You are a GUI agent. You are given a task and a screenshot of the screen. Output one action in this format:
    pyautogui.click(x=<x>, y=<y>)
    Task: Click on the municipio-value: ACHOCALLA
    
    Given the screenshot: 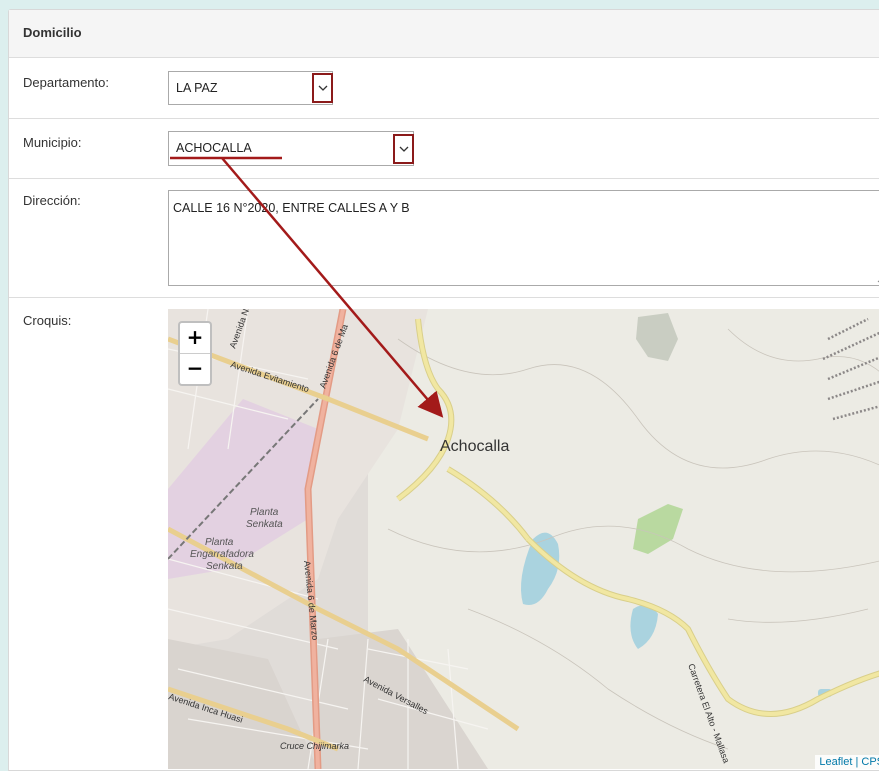 What is the action you would take?
    pyautogui.click(x=214, y=148)
    